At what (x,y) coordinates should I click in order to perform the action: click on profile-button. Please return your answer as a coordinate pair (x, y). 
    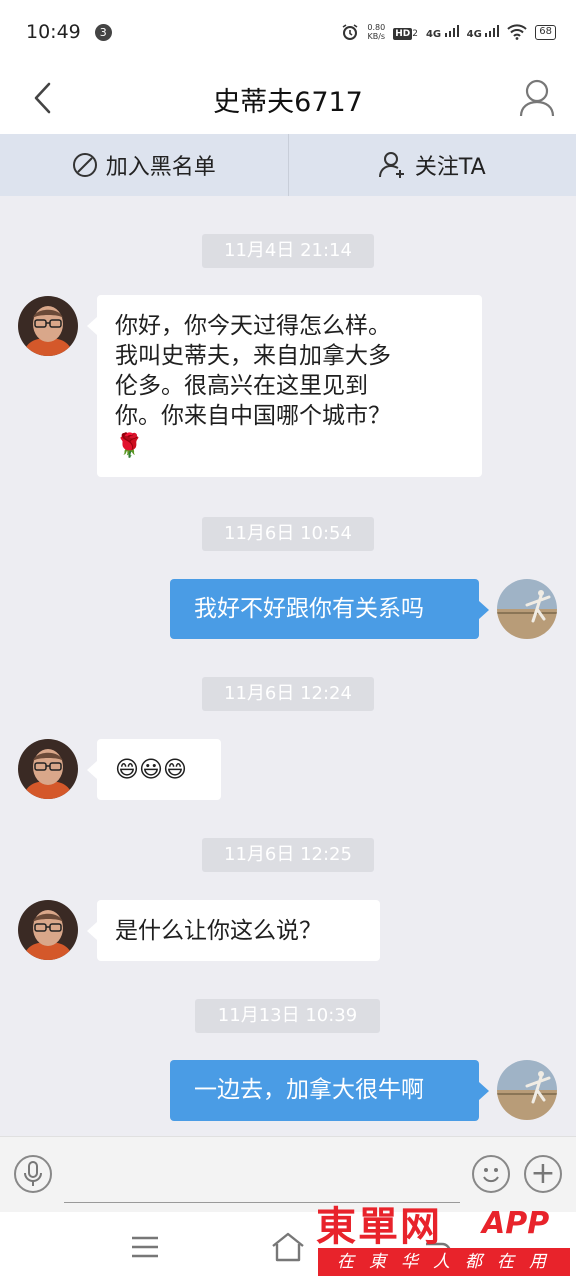
    Looking at the image, I should click on (537, 98).